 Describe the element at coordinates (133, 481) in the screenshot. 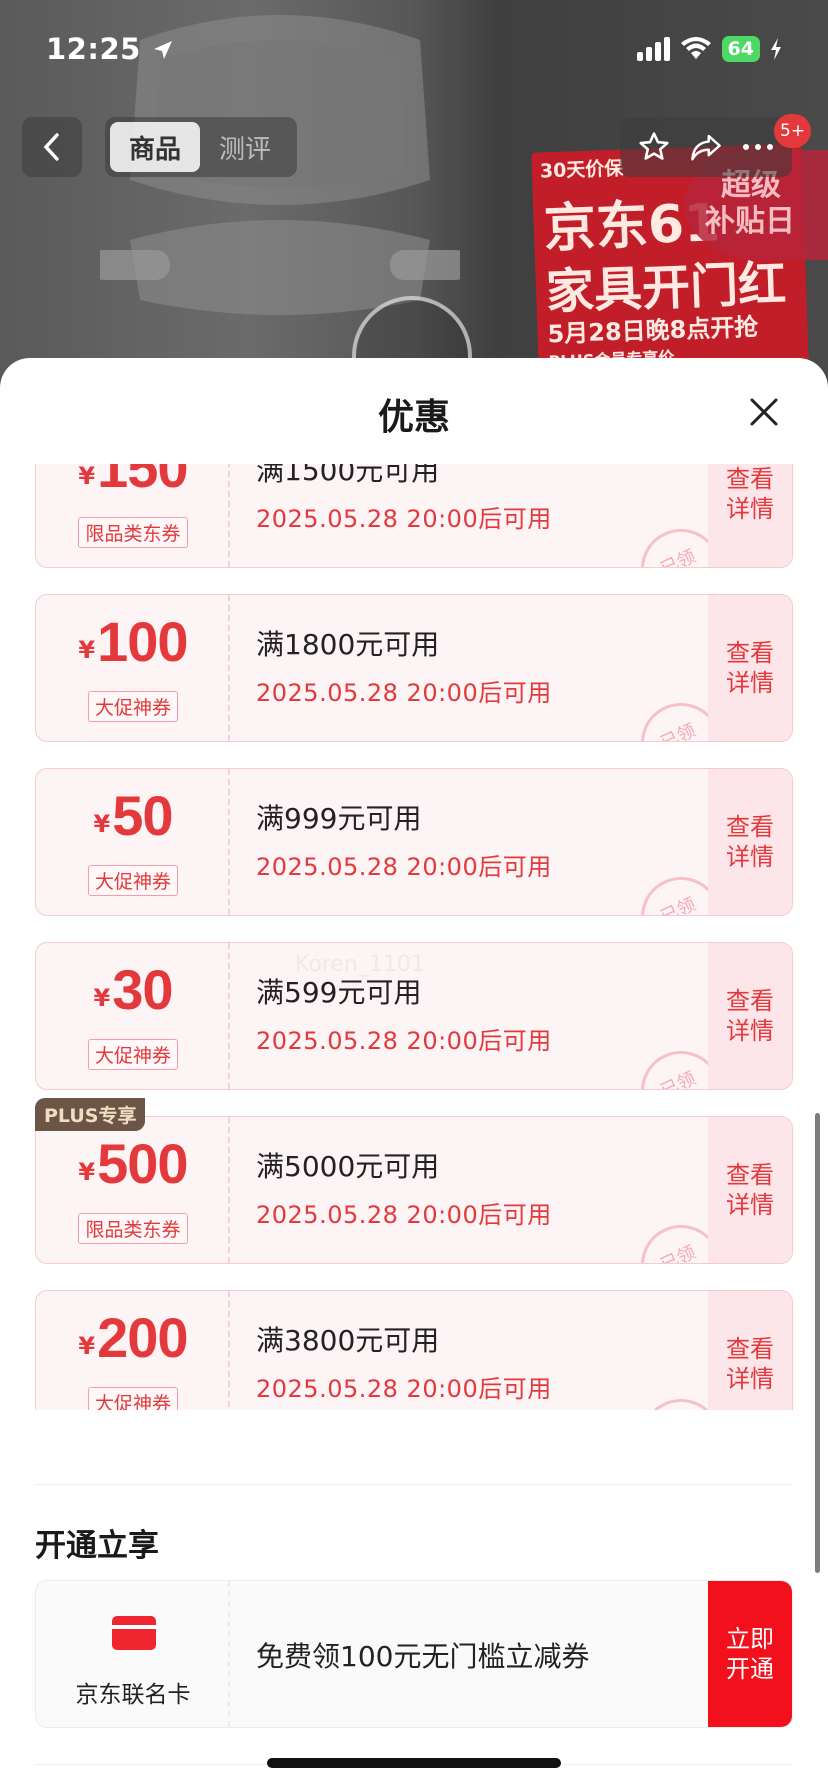

I see `coupon-amount: ¥150` at that location.